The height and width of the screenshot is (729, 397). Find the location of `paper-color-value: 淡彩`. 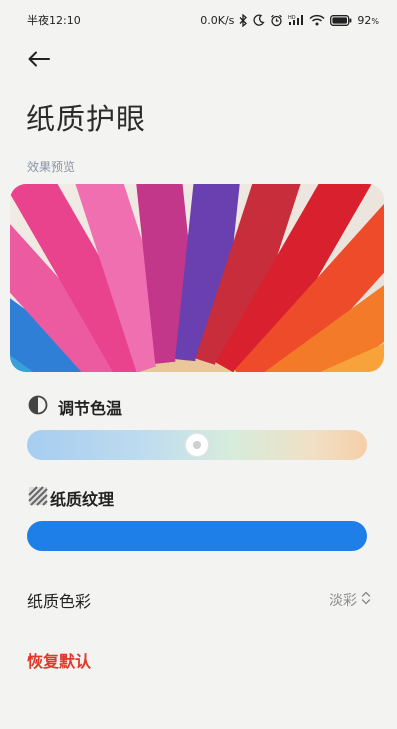

paper-color-value: 淡彩 is located at coordinates (343, 601).